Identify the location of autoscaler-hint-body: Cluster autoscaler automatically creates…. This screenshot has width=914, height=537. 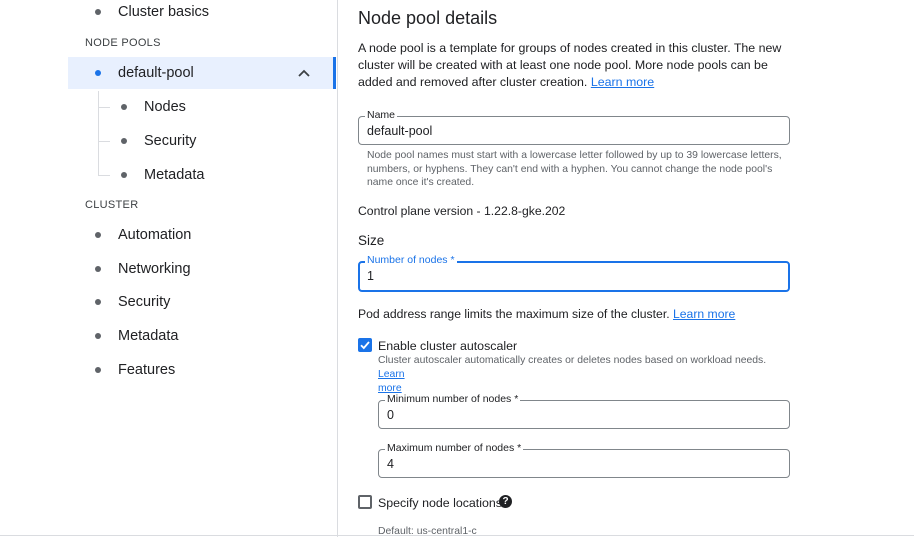
(572, 360).